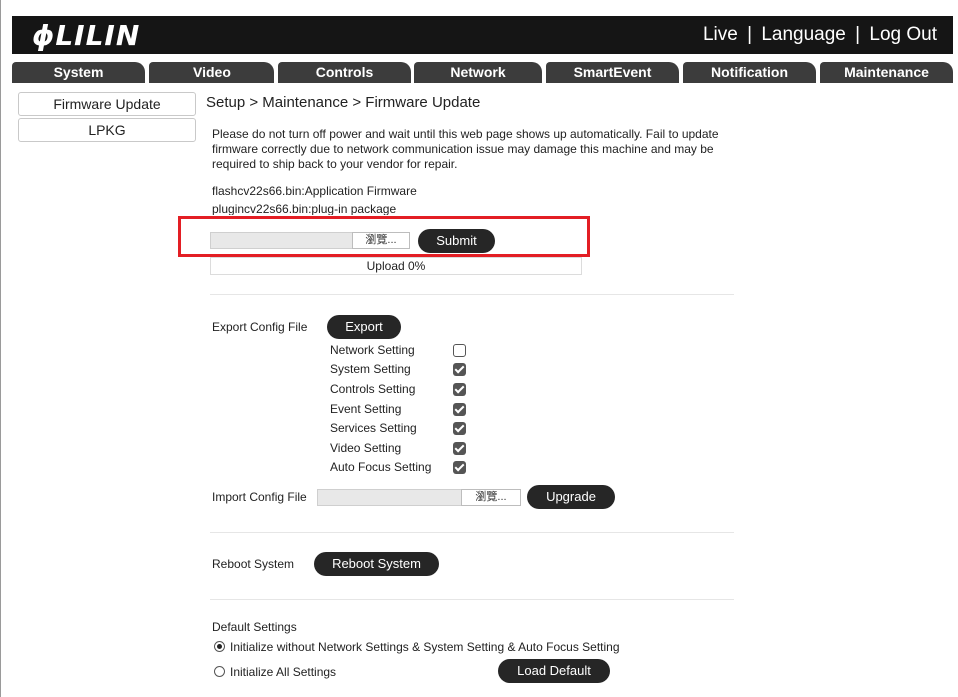 The width and height of the screenshot is (958, 697). What do you see at coordinates (482, 35) in the screenshot?
I see `top-header: ϕLILIN Live | Language | Log Out` at bounding box center [482, 35].